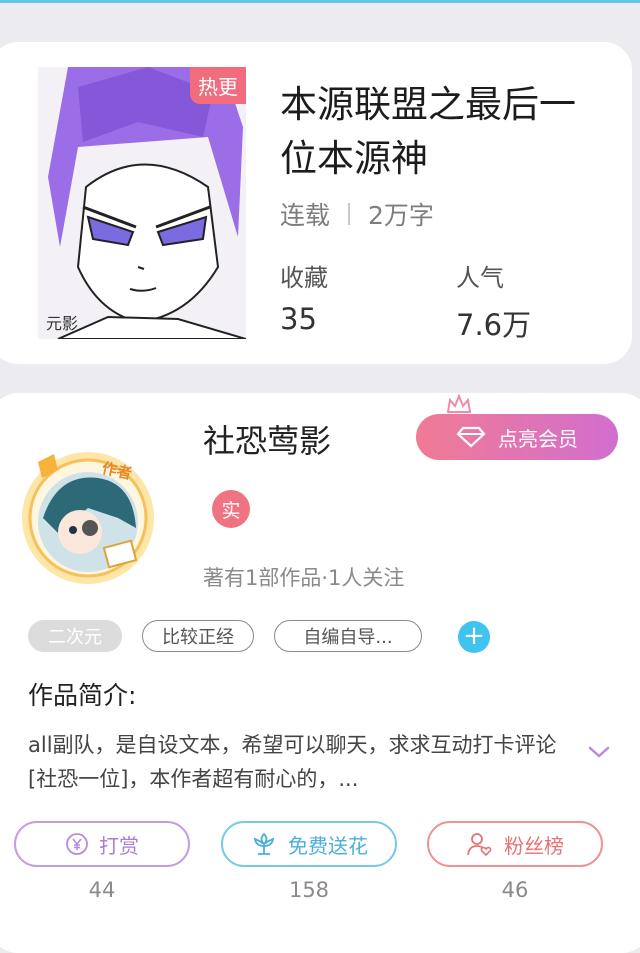 The width and height of the screenshot is (640, 953). I want to click on book-cover: 元影 热更, so click(142, 203).